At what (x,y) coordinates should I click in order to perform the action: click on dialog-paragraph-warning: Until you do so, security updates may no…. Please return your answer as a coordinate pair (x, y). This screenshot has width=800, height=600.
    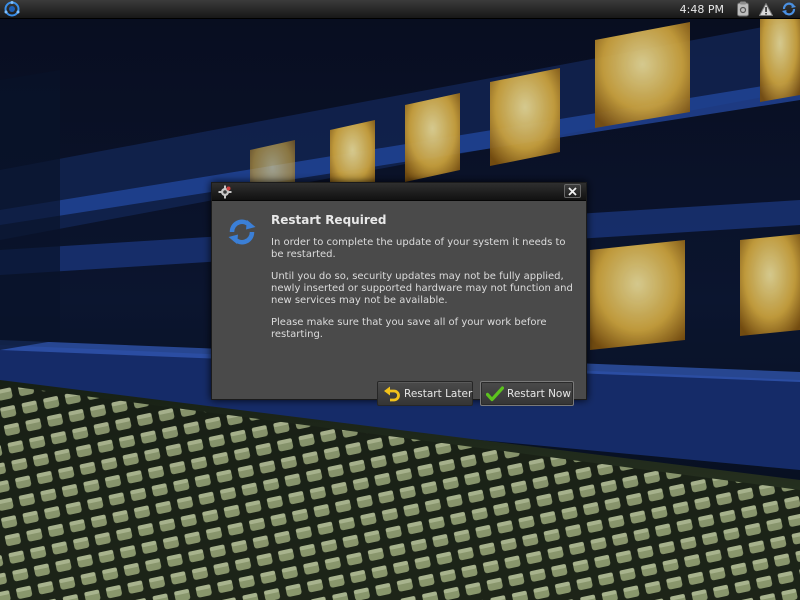
    Looking at the image, I should click on (422, 288).